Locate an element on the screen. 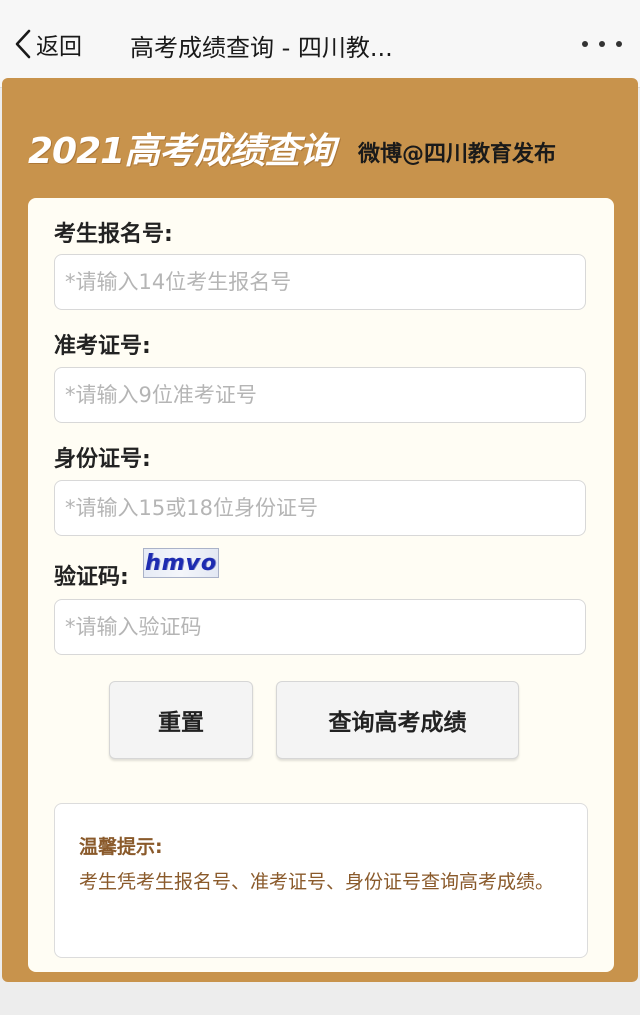 The image size is (640, 1015). back-button: 返回 is located at coordinates (48, 44).